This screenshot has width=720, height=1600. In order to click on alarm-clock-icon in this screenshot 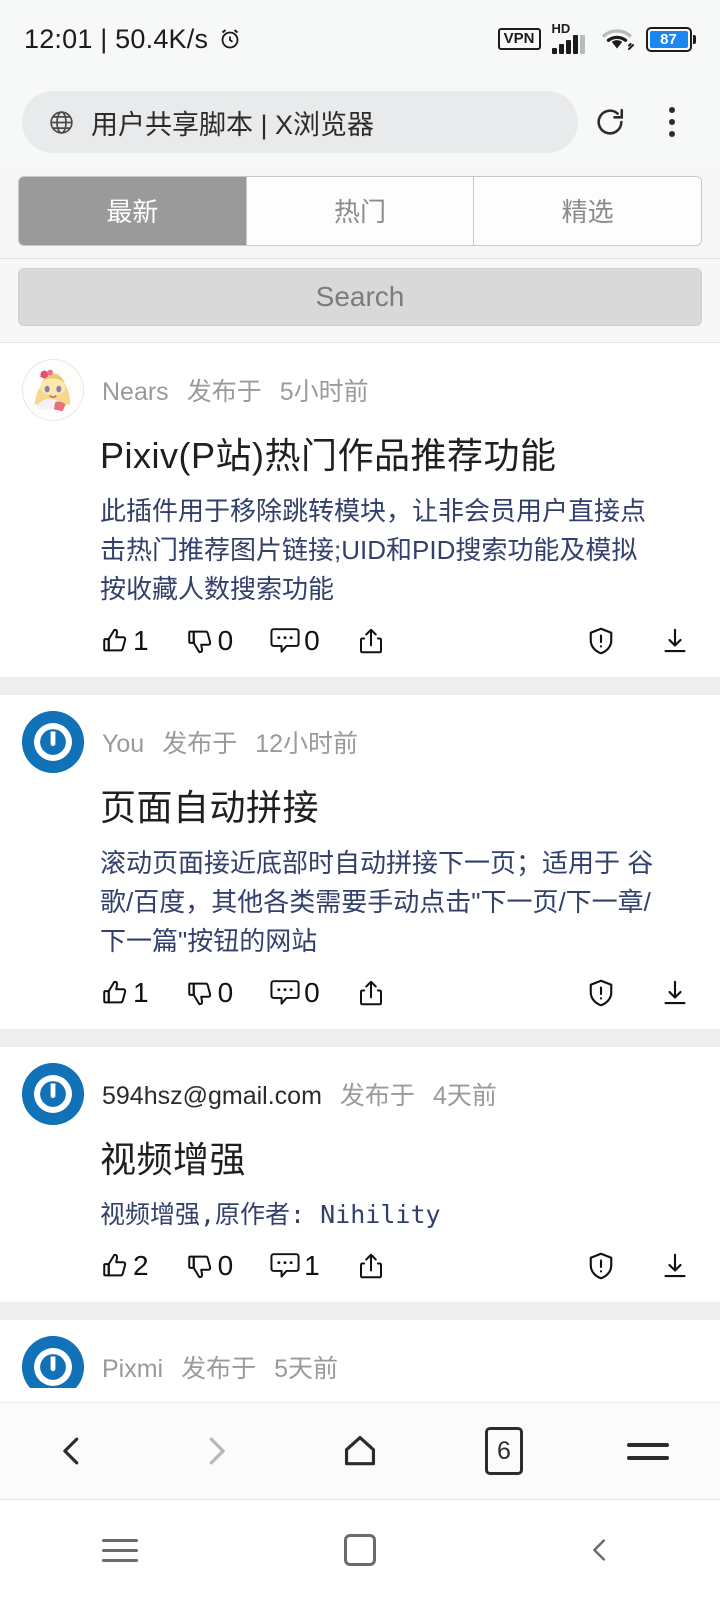, I will do `click(230, 39)`.